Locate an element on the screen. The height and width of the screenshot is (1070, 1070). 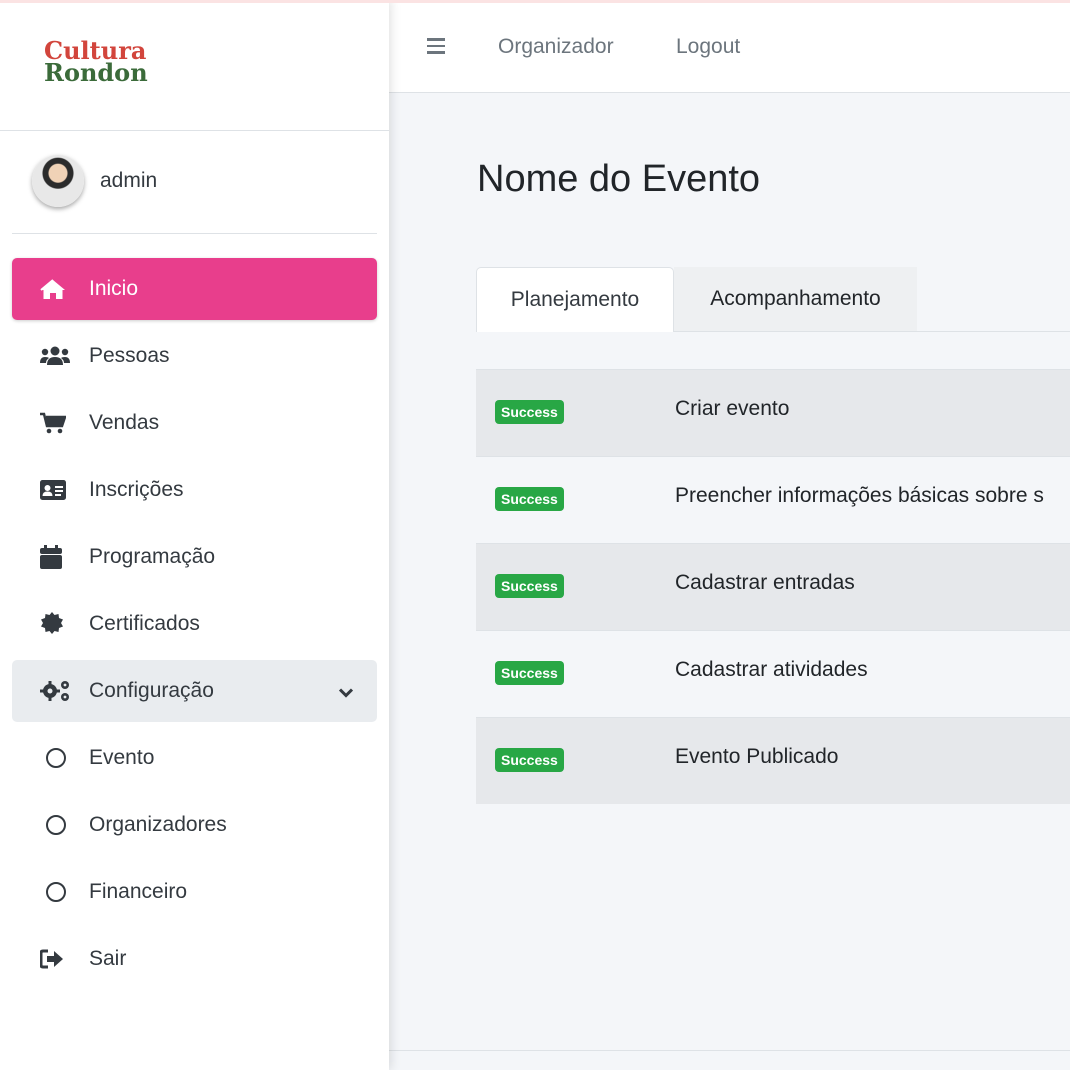
table-row: Success Criar evento is located at coordinates (773, 412).